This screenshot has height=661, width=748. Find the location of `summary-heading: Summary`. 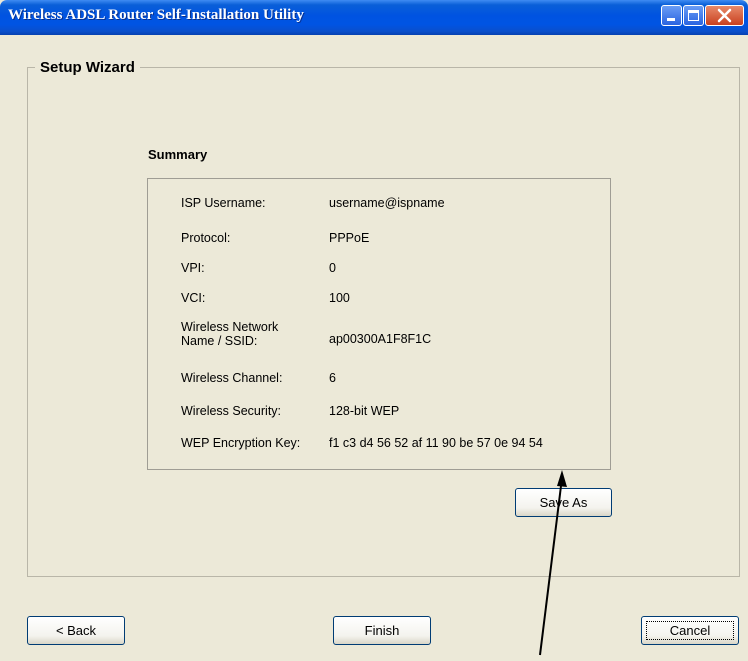

summary-heading: Summary is located at coordinates (178, 154).